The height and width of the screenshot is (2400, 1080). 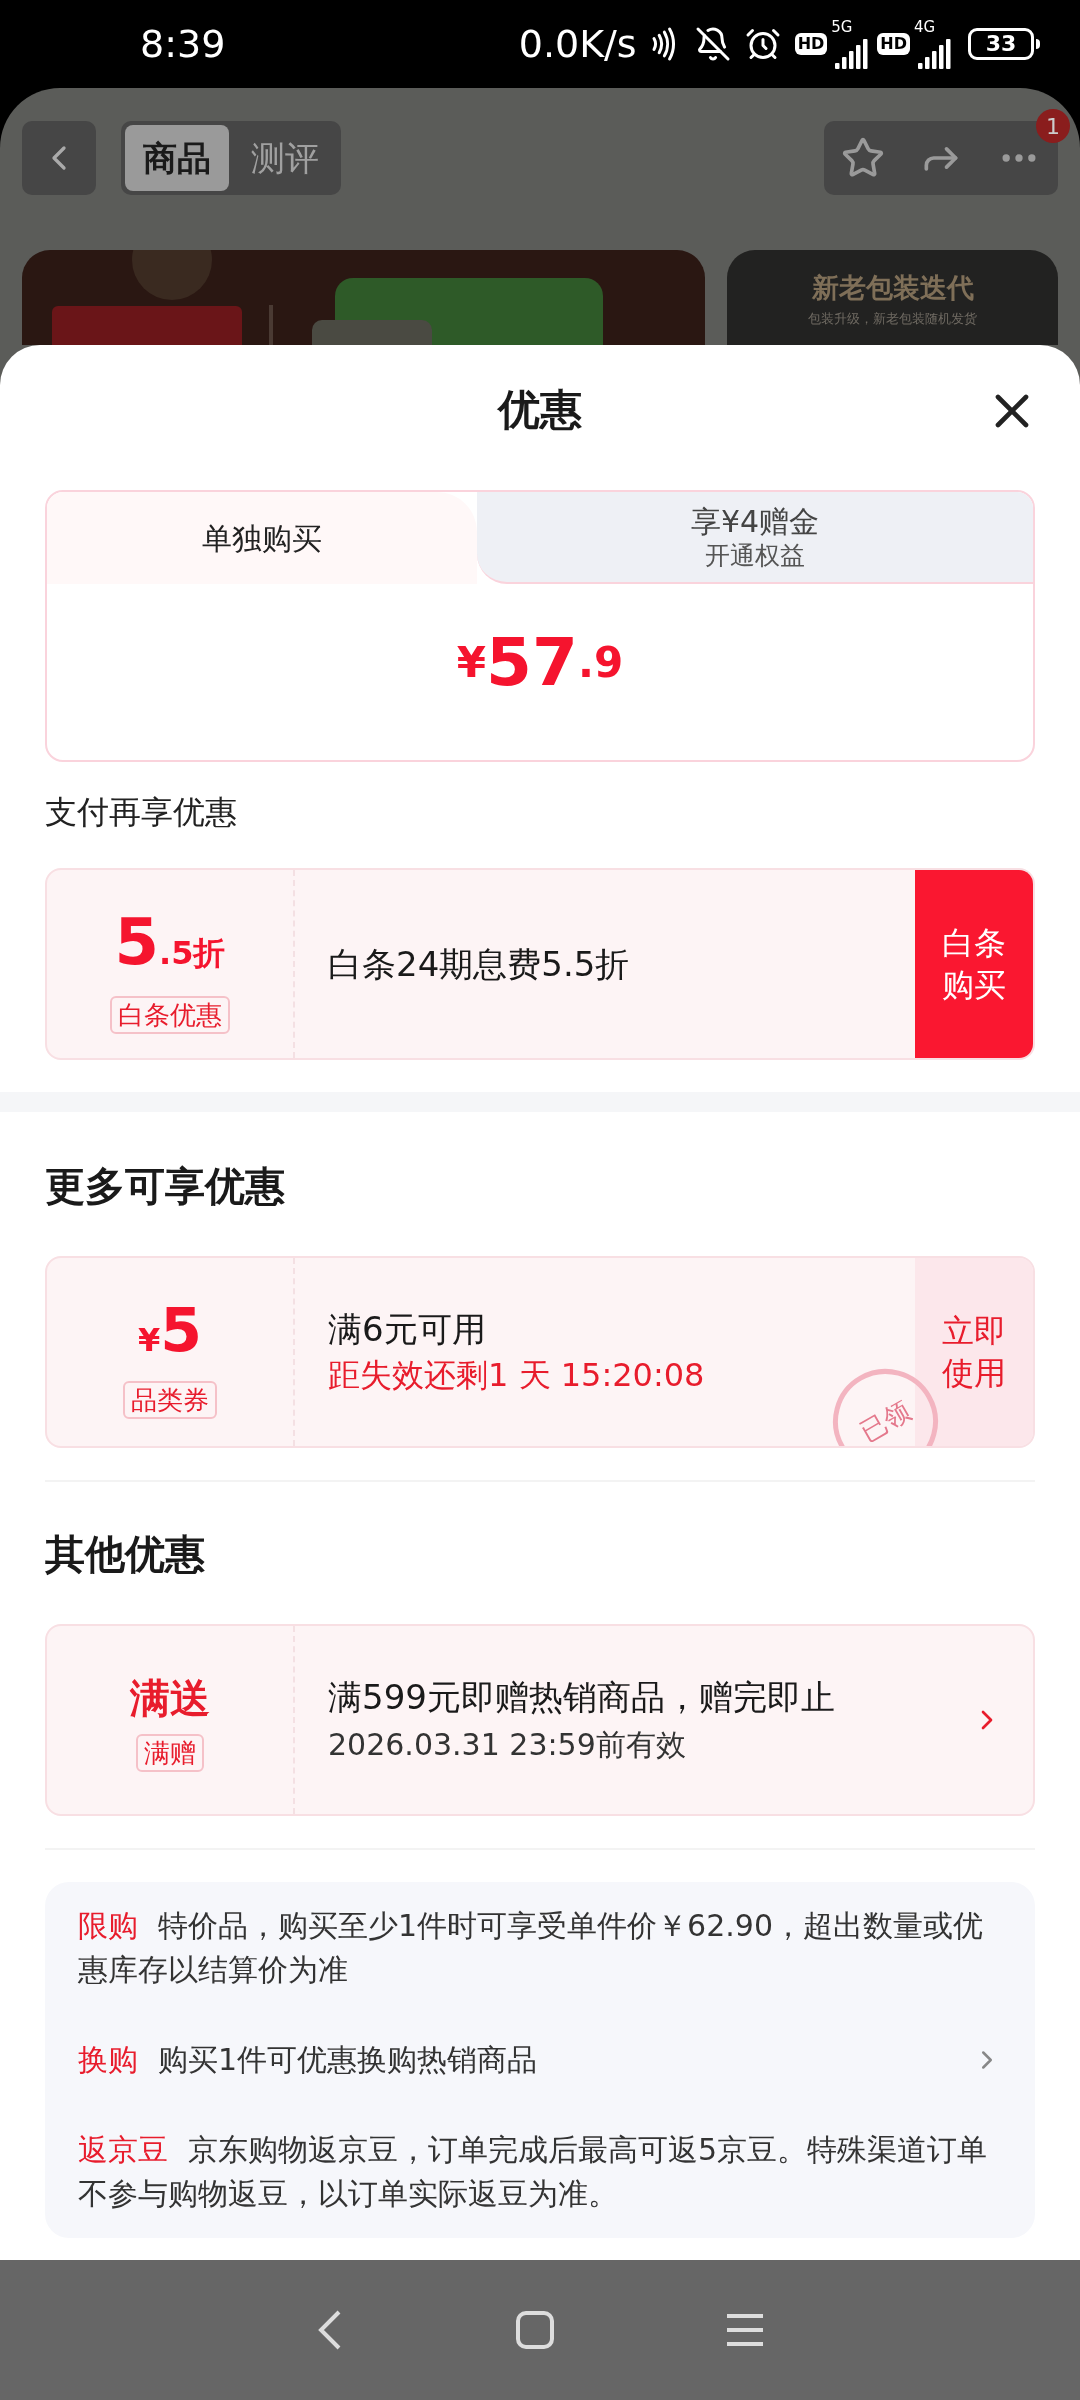 I want to click on coupon-value: ¥5, so click(x=170, y=1330).